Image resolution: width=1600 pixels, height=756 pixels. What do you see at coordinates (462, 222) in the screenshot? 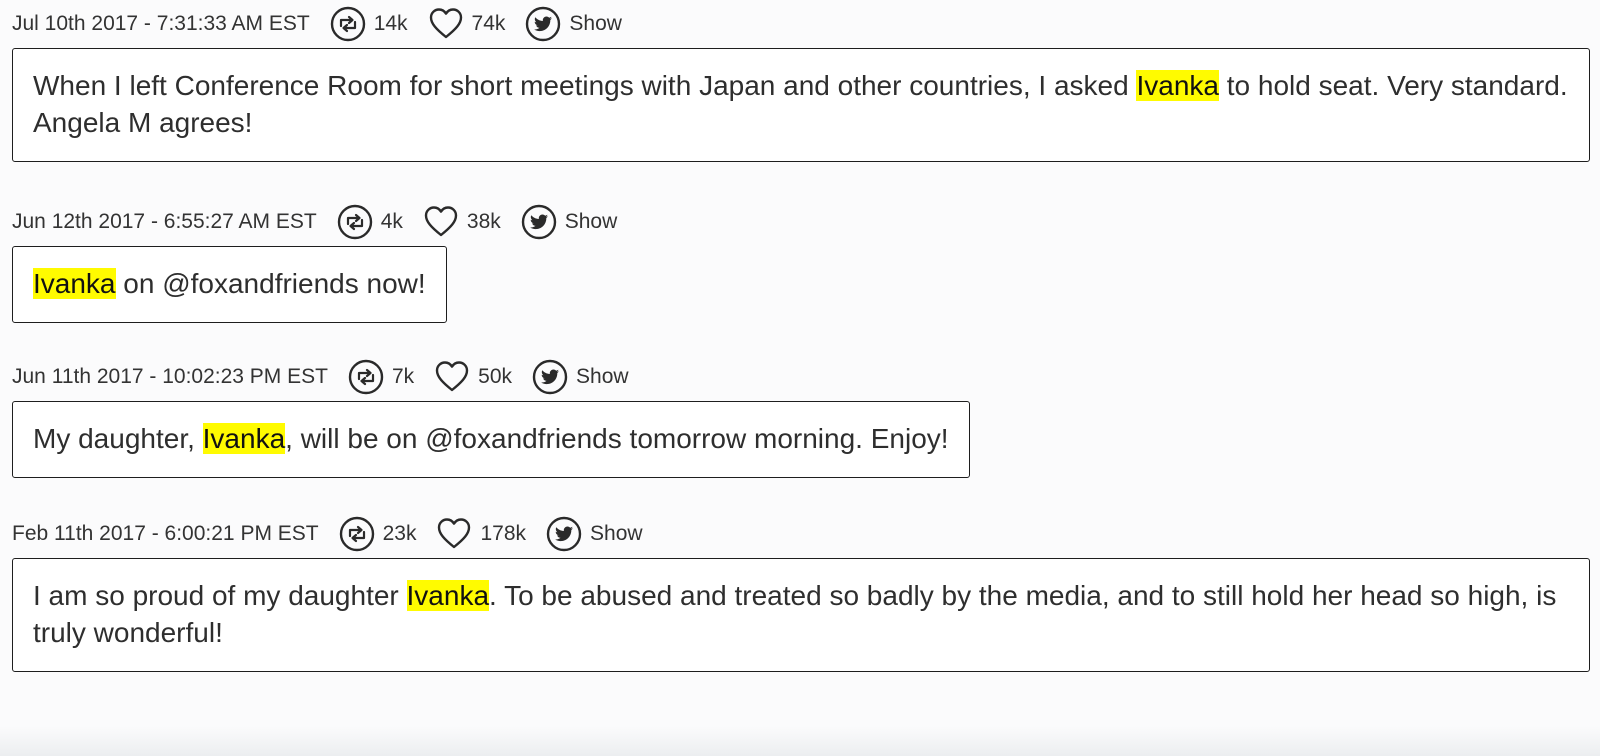
I see `like-stat: 38k` at bounding box center [462, 222].